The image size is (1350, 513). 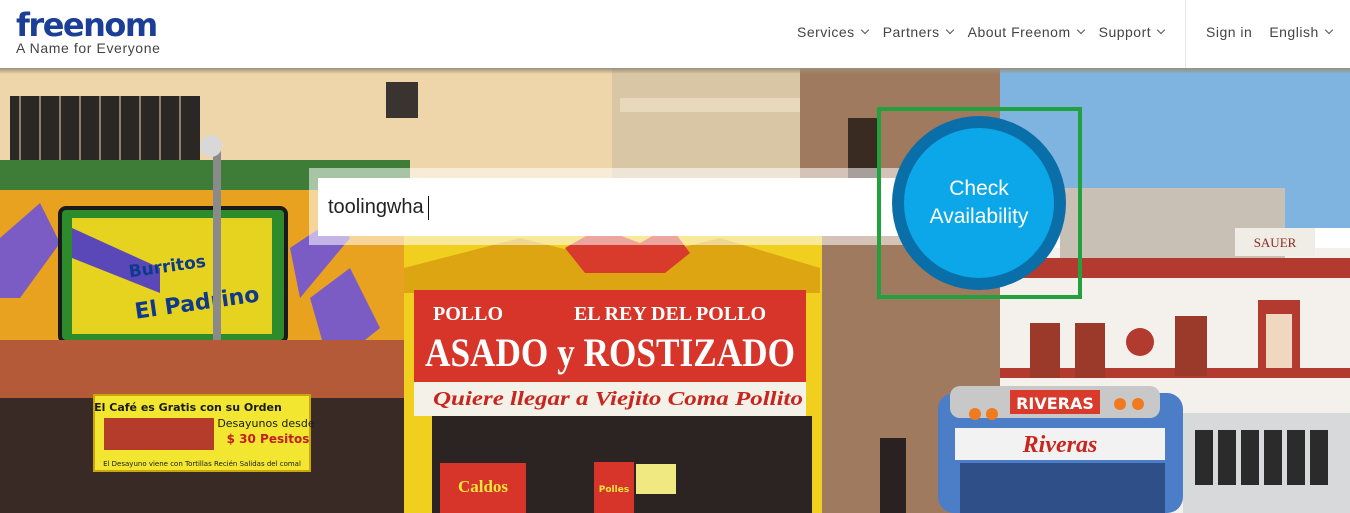 What do you see at coordinates (618, 399) in the screenshot?
I see `pollo-sign-sub: Quiere llegar a Viejito Coma Pollito` at bounding box center [618, 399].